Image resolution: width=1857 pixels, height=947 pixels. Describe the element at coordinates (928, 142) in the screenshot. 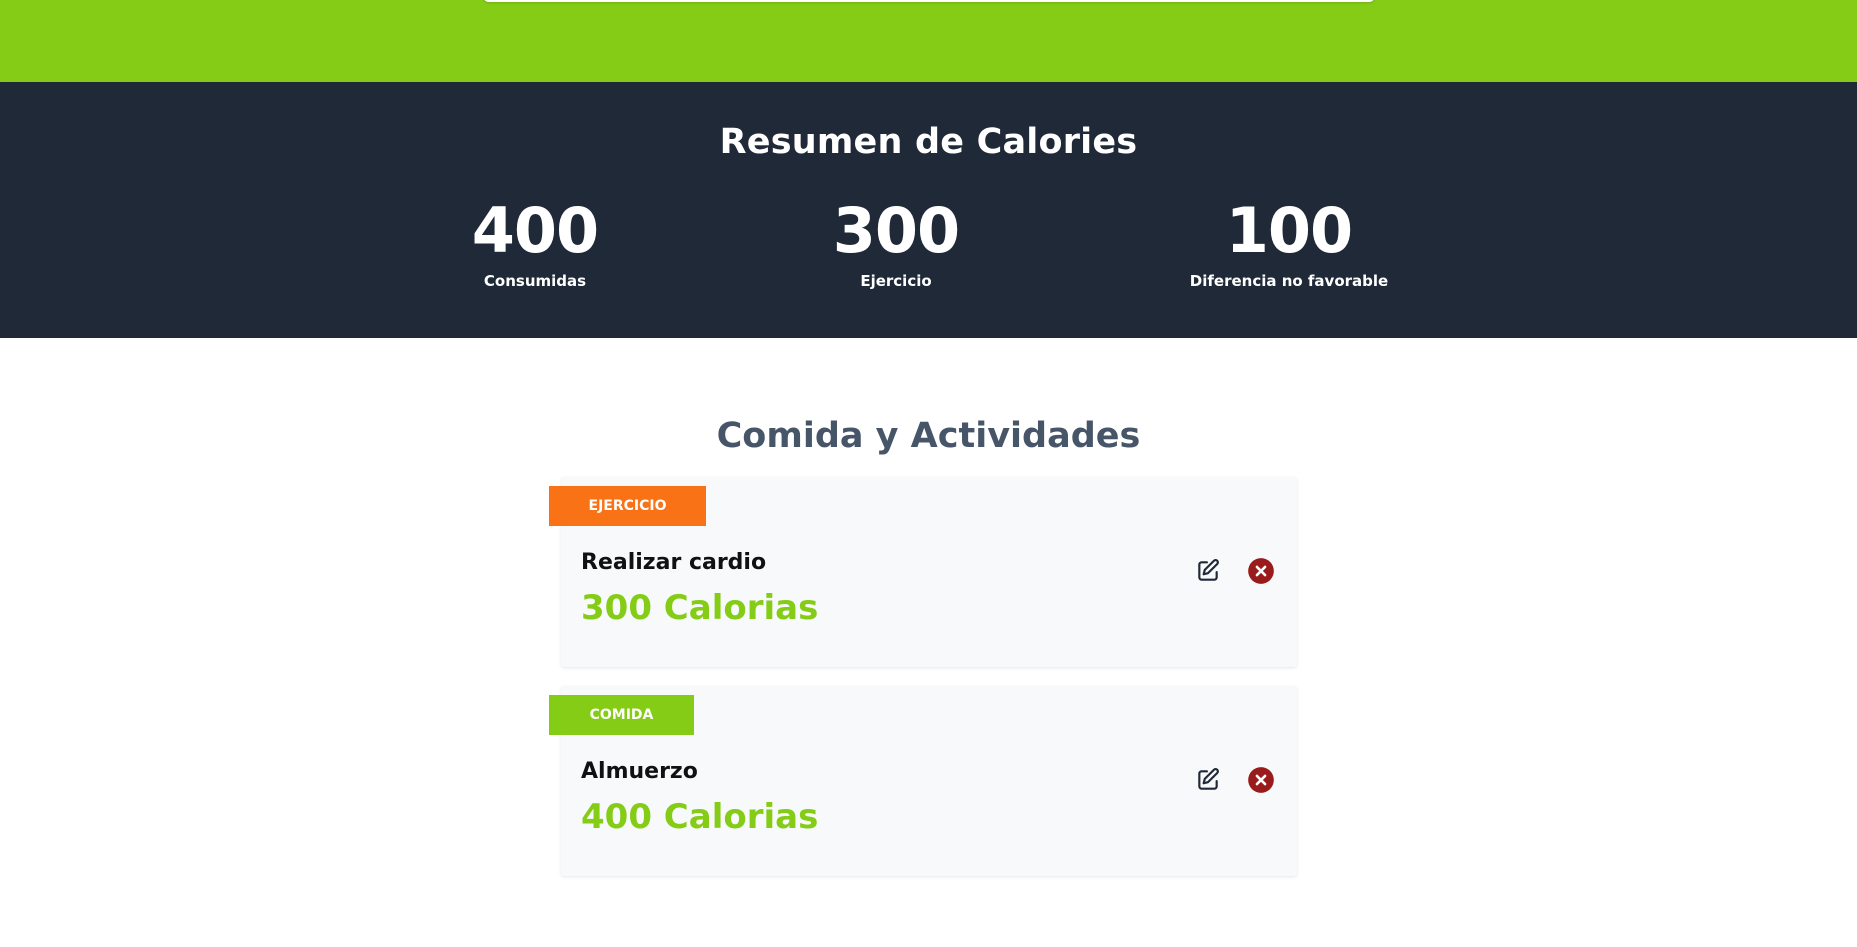

I see `summary-title: Resumen de Calories` at that location.